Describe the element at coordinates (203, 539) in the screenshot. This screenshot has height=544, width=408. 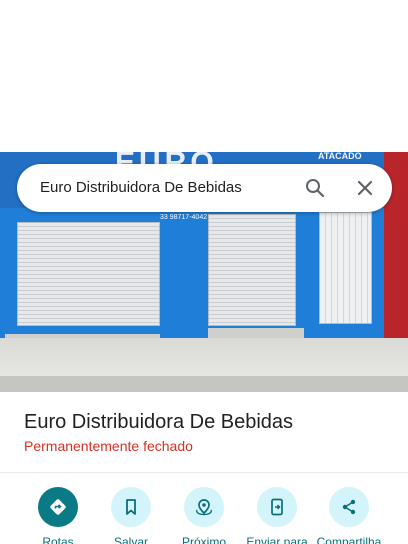
I see `nearby-label: Próximo` at that location.